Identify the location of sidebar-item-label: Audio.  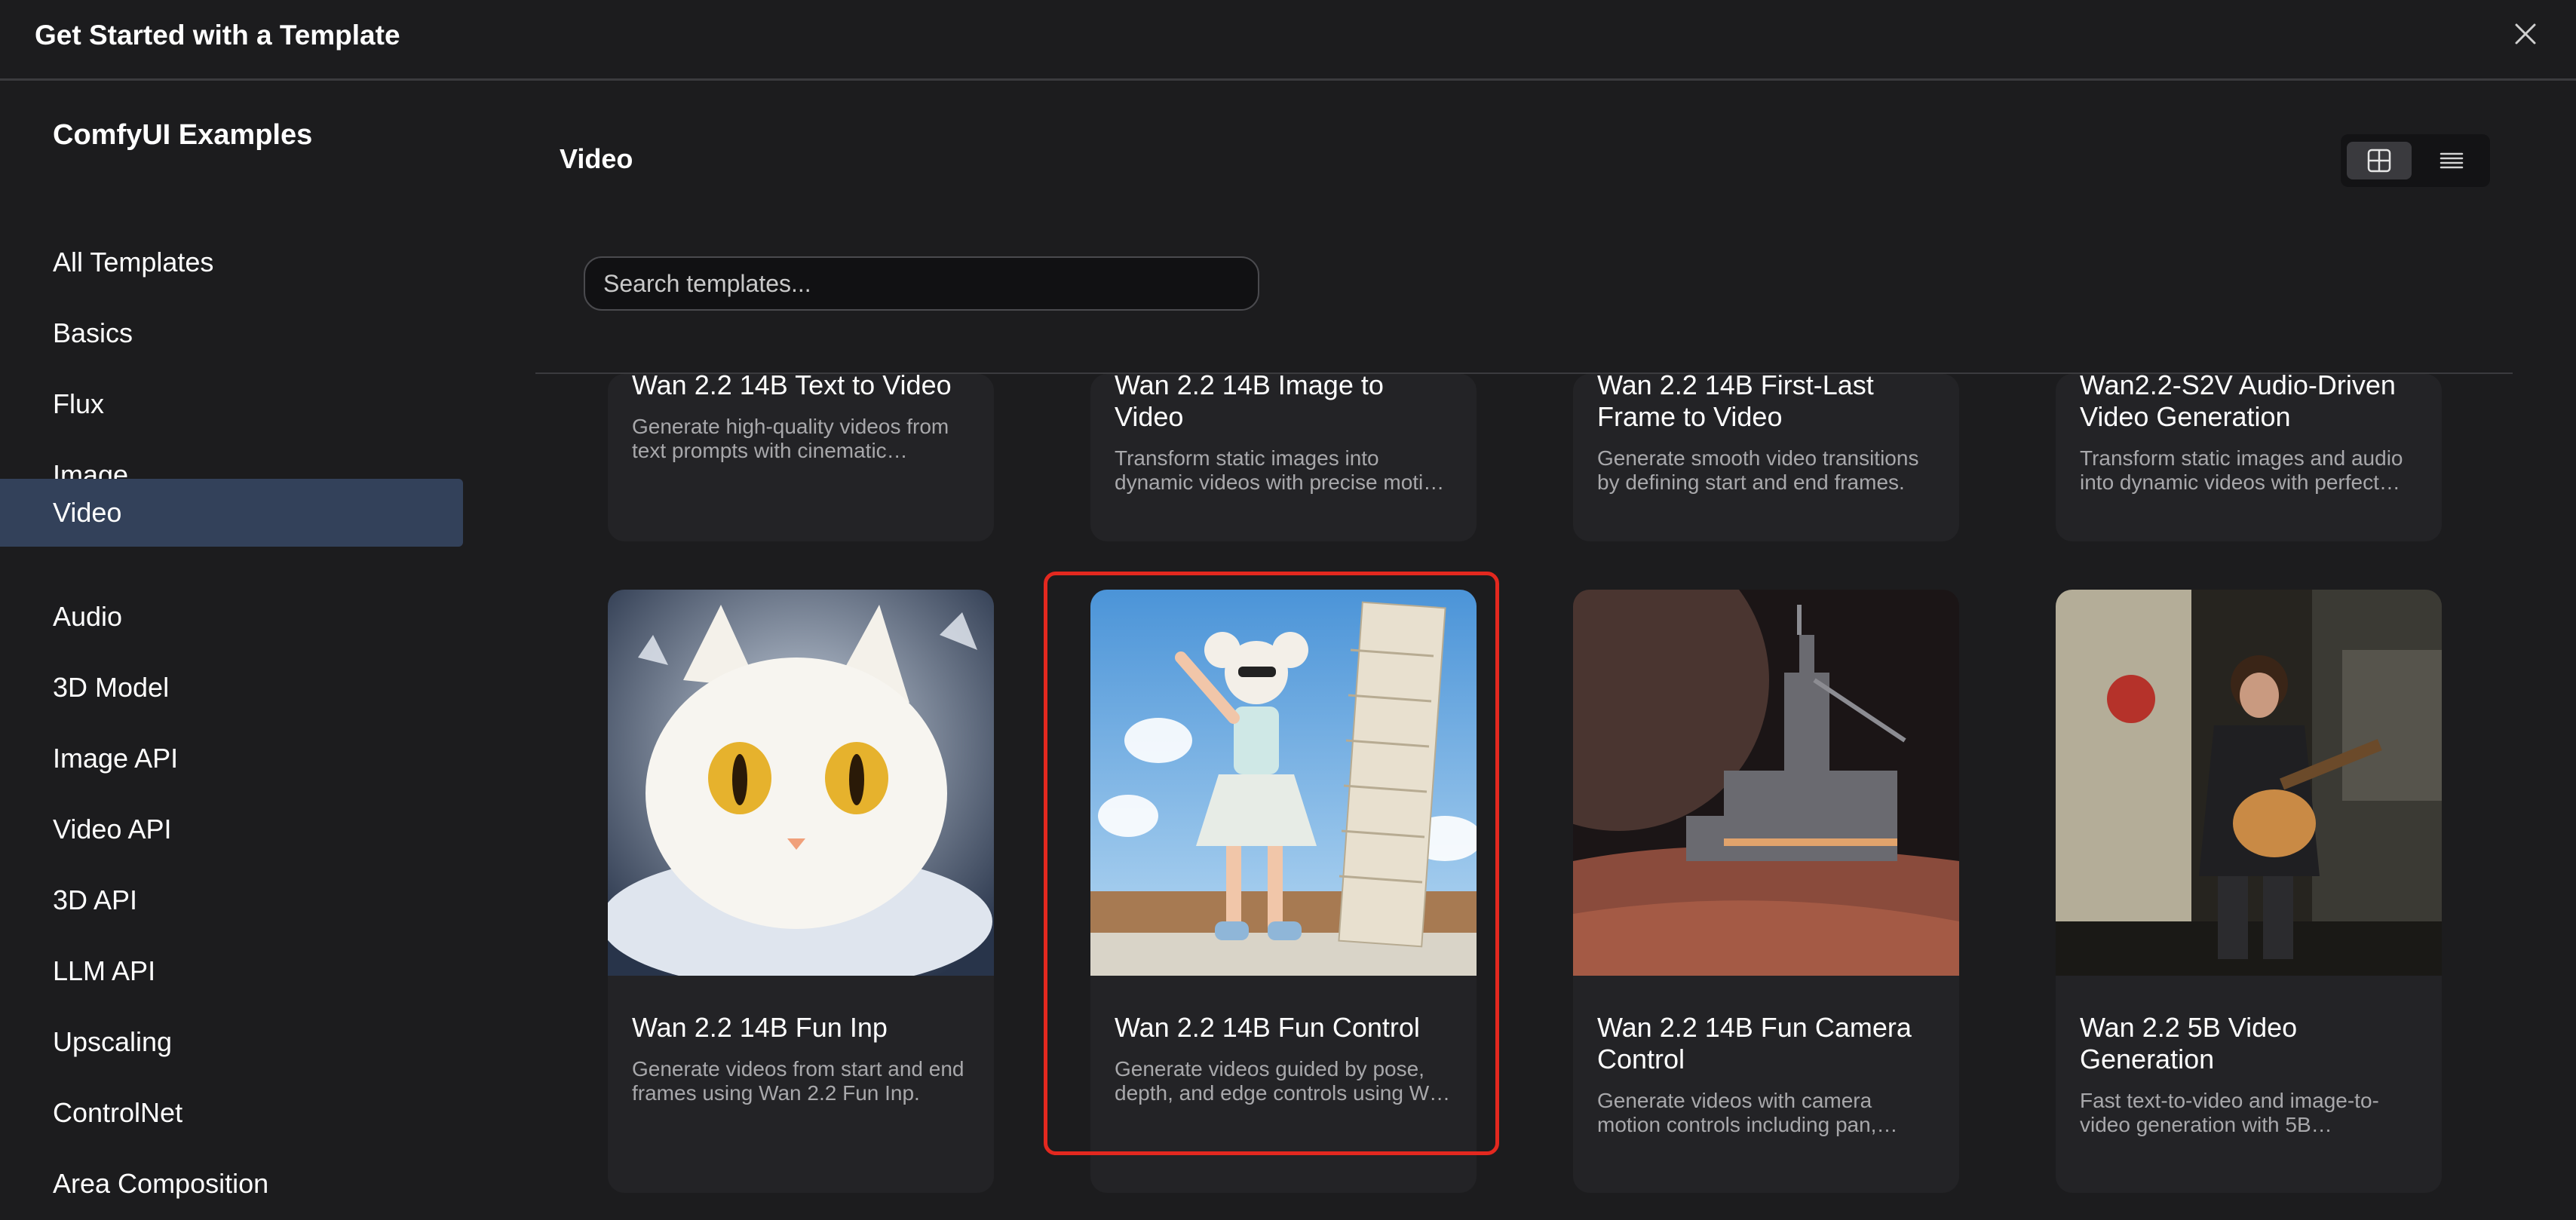
(88, 616).